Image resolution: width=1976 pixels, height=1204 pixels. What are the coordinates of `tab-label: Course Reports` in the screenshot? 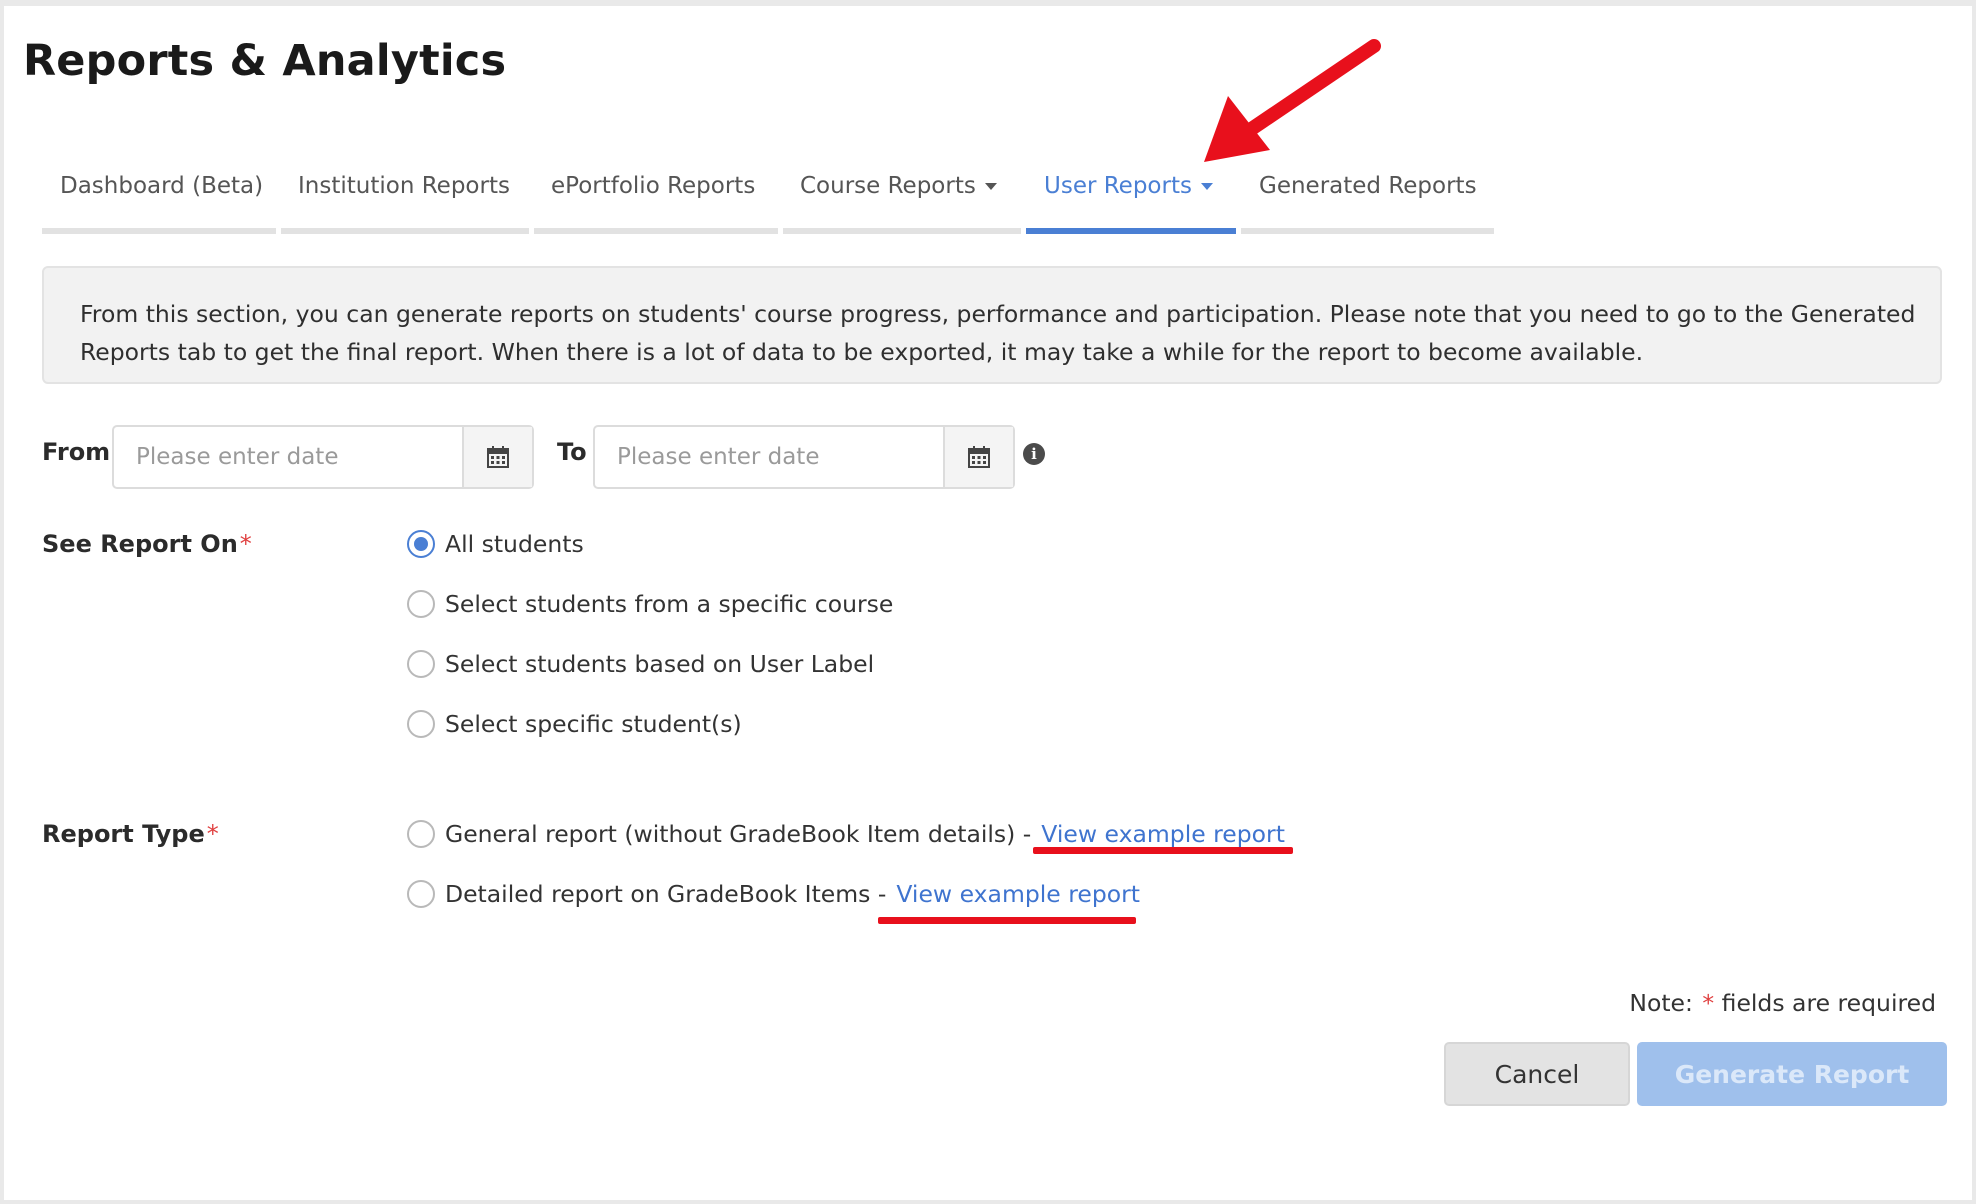 It's located at (888, 186).